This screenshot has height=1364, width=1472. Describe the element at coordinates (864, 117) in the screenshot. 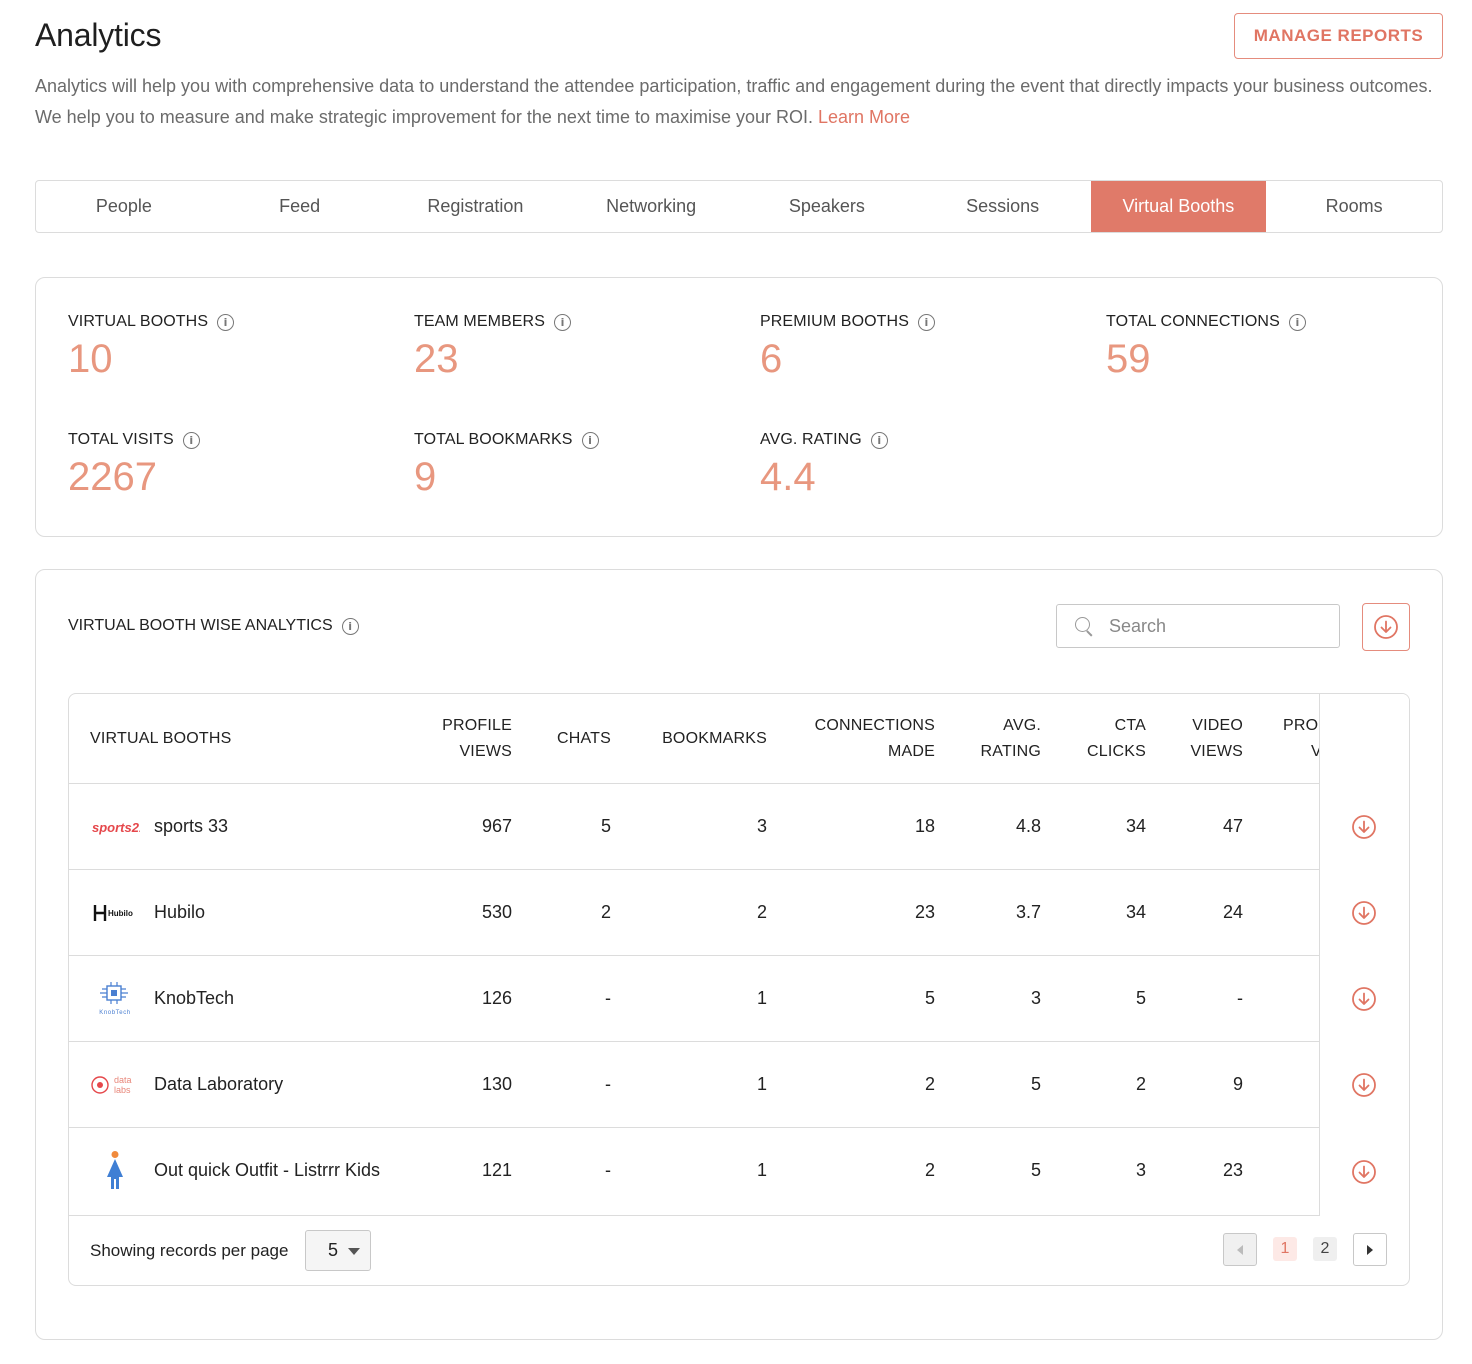

I see `learn-more-link: Learn More` at that location.